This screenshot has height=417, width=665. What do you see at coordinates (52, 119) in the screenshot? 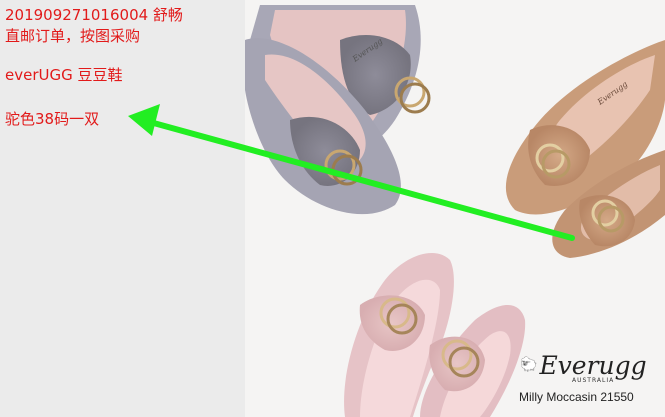
I see `color-size-line: 驼色38码一双` at bounding box center [52, 119].